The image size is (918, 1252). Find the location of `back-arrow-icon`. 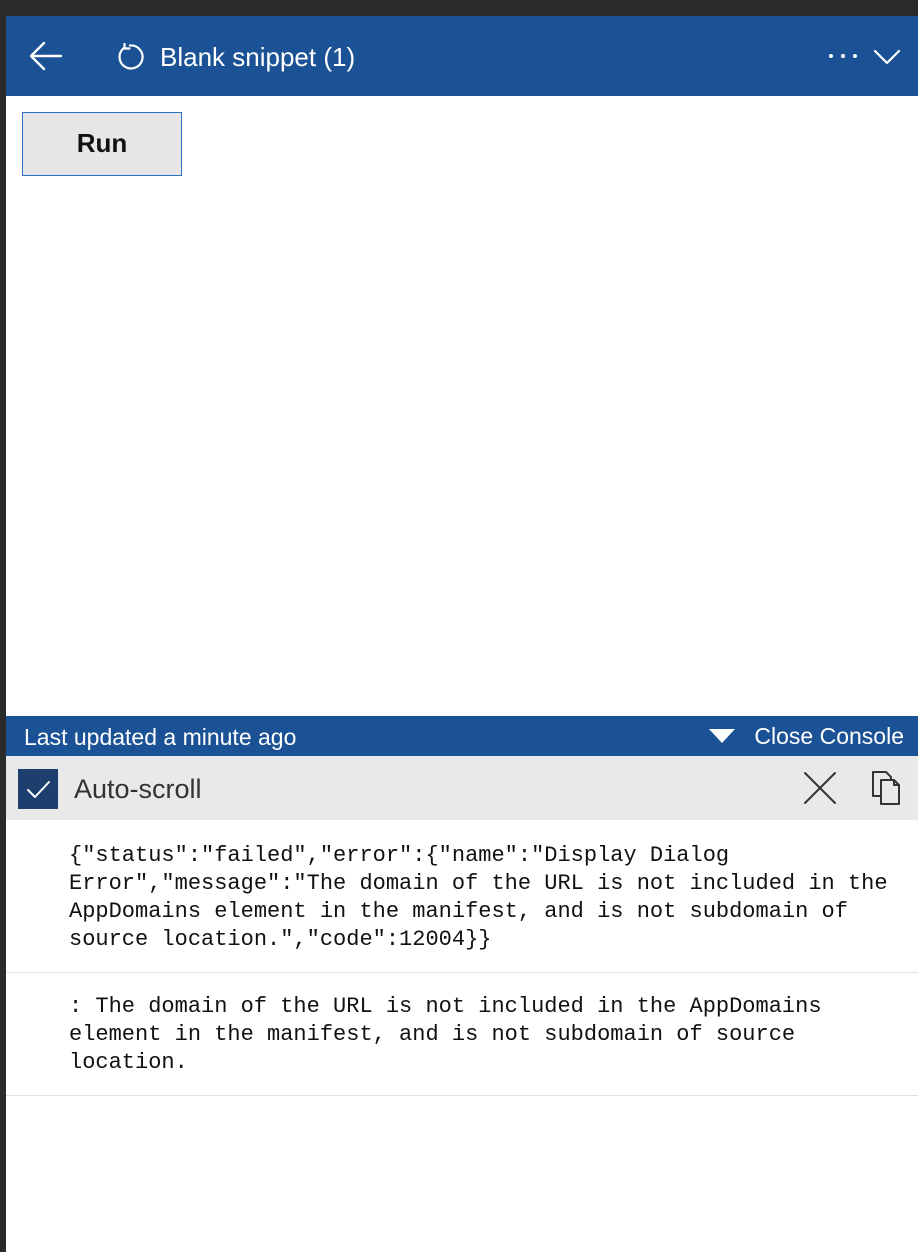

back-arrow-icon is located at coordinates (46, 56).